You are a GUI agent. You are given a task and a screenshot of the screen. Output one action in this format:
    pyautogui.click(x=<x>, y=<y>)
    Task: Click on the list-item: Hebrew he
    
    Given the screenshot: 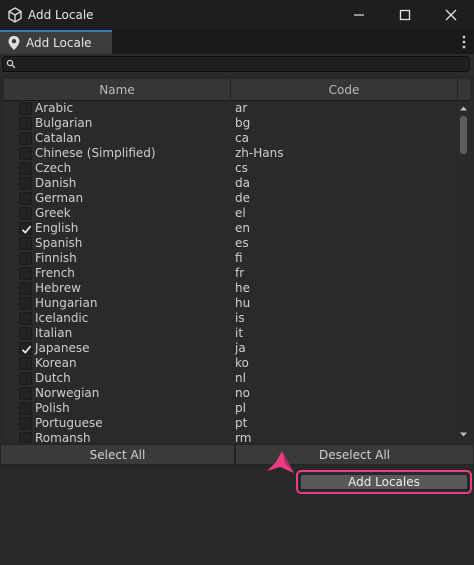 What is the action you would take?
    pyautogui.click(x=230, y=288)
    